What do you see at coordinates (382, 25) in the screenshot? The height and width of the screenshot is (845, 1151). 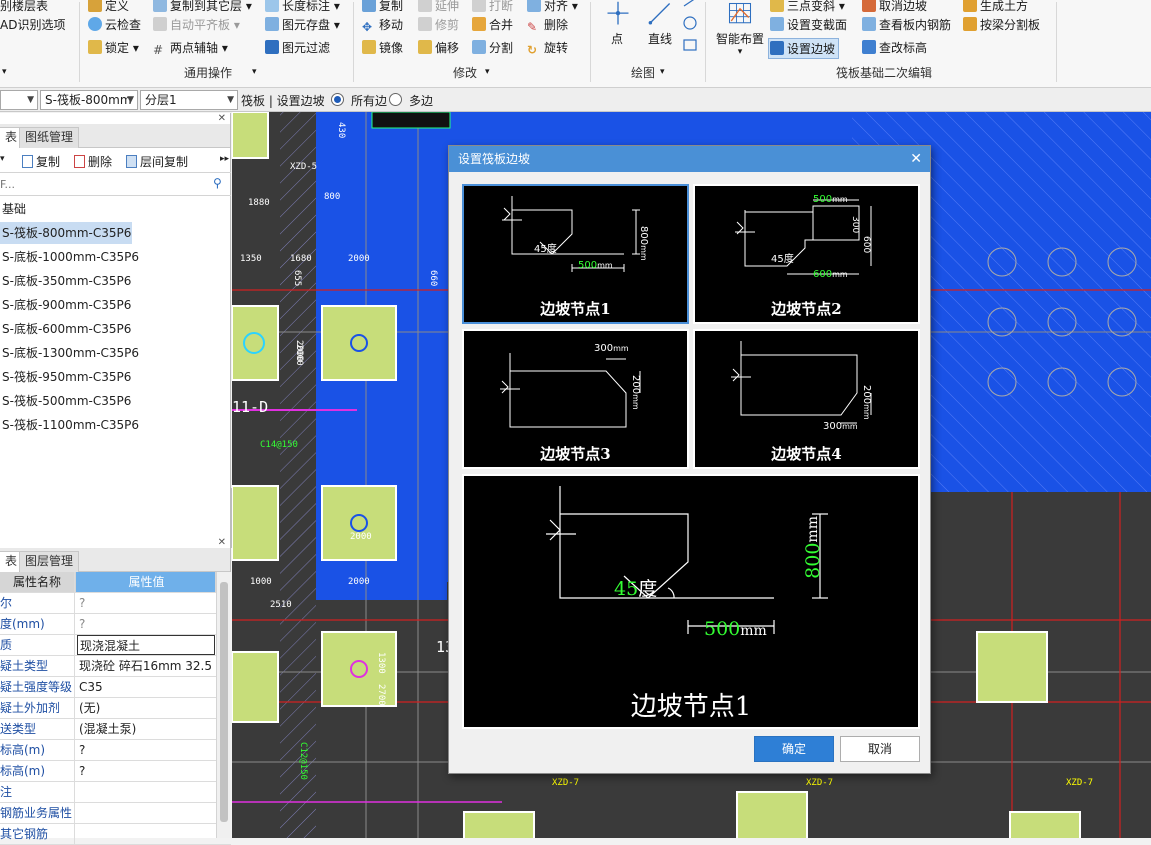 I see `ribbon-move-button: ✥ 移动` at bounding box center [382, 25].